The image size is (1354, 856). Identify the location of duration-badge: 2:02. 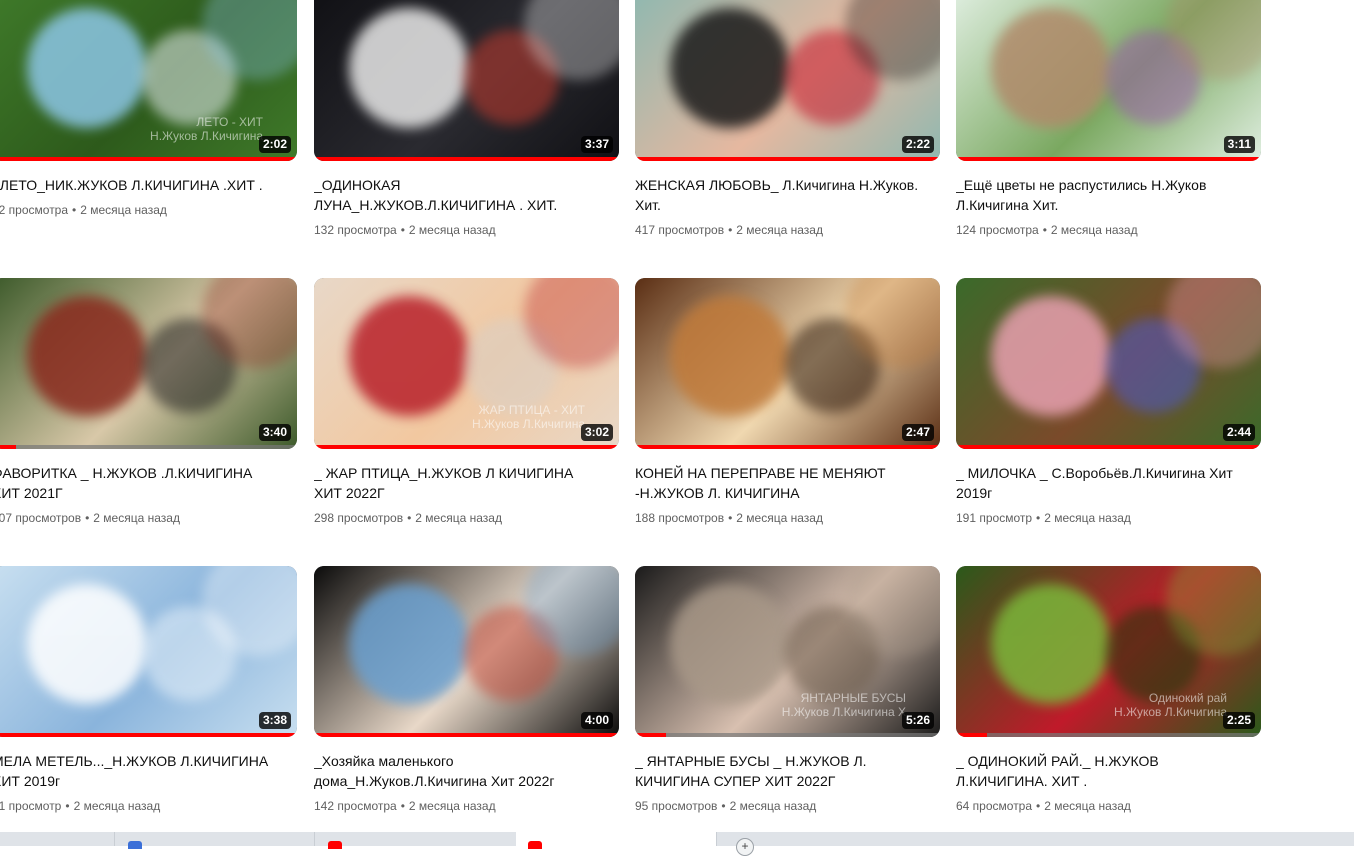
(274, 144).